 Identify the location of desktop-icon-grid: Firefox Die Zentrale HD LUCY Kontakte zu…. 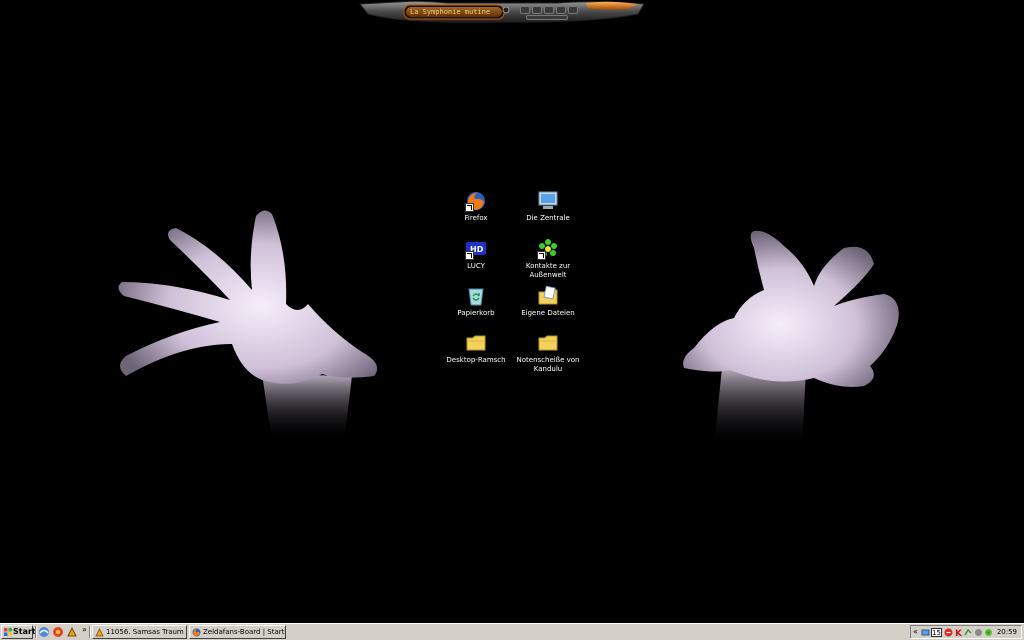
(512, 288).